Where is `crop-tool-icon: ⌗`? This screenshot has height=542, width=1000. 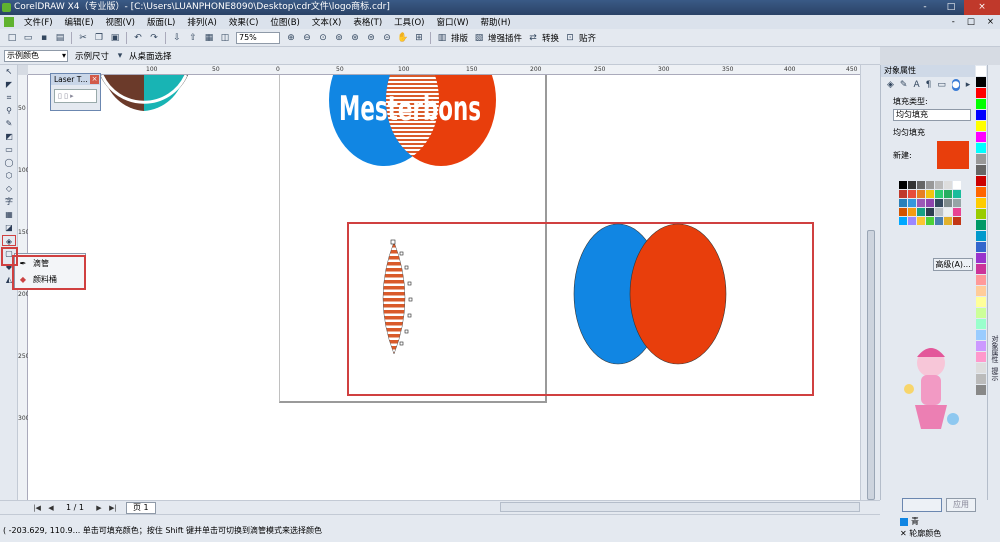
crop-tool-icon: ⌗ is located at coordinates (9, 97).